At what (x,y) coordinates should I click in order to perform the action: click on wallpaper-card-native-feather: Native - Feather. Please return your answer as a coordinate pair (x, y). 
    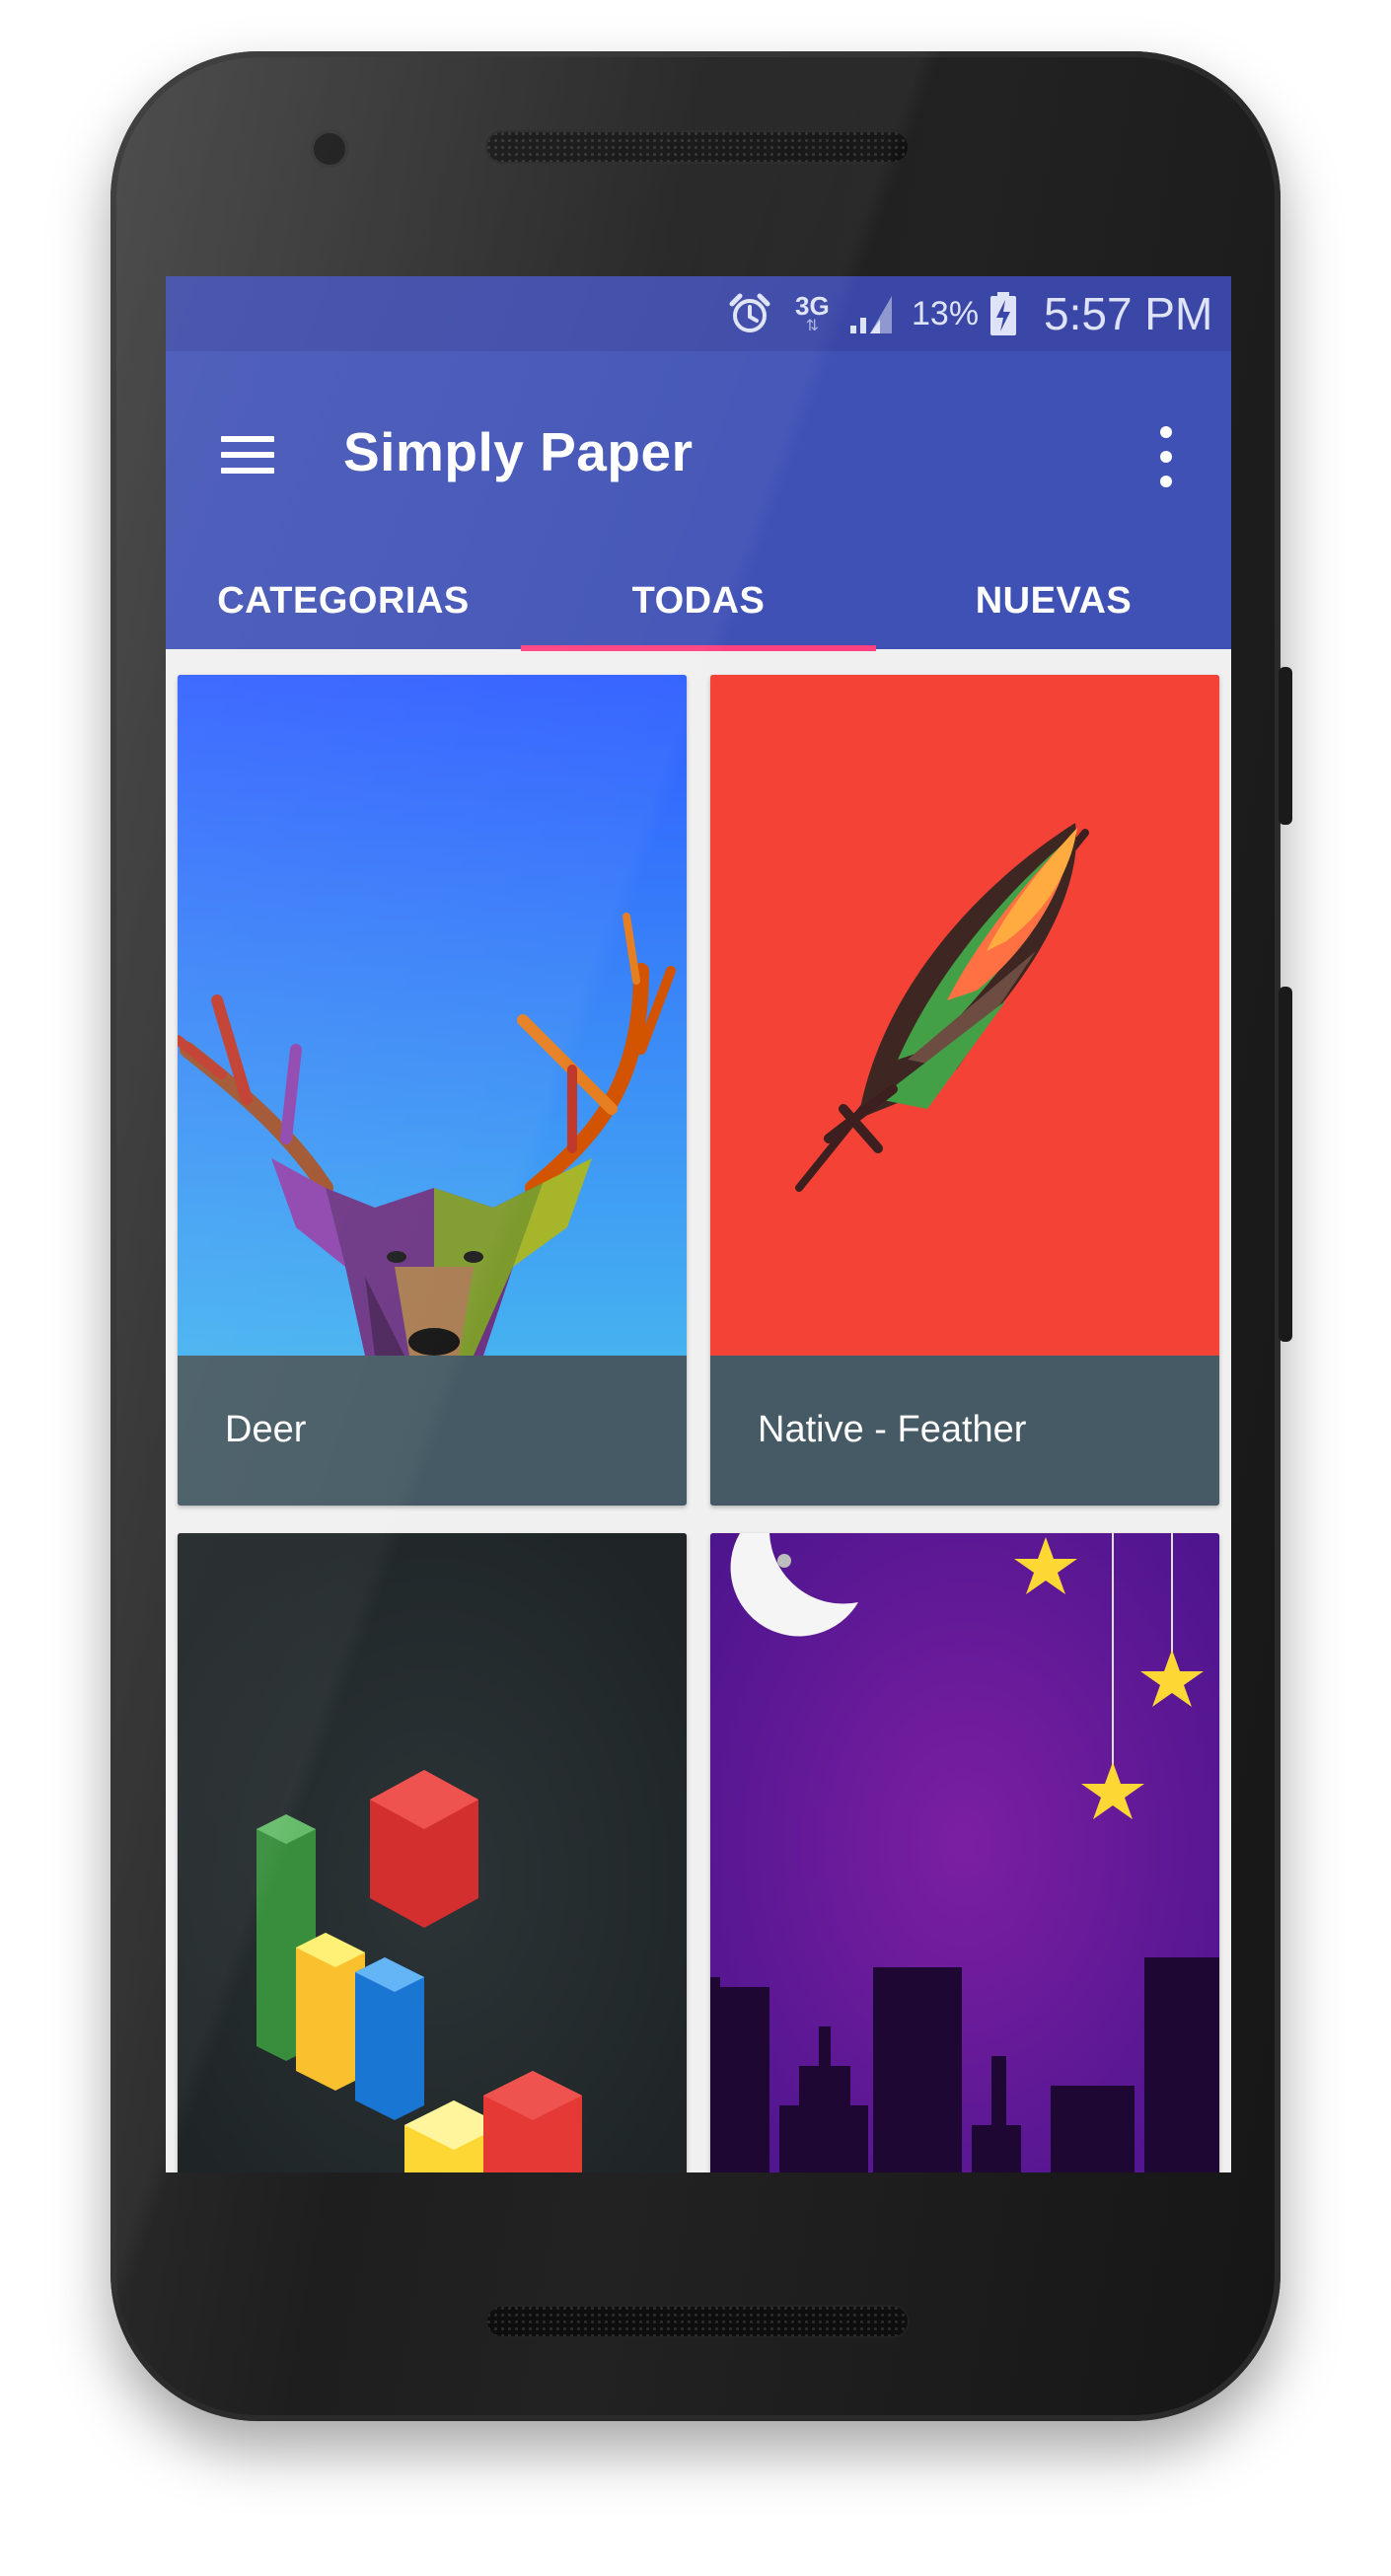
    Looking at the image, I should click on (964, 1090).